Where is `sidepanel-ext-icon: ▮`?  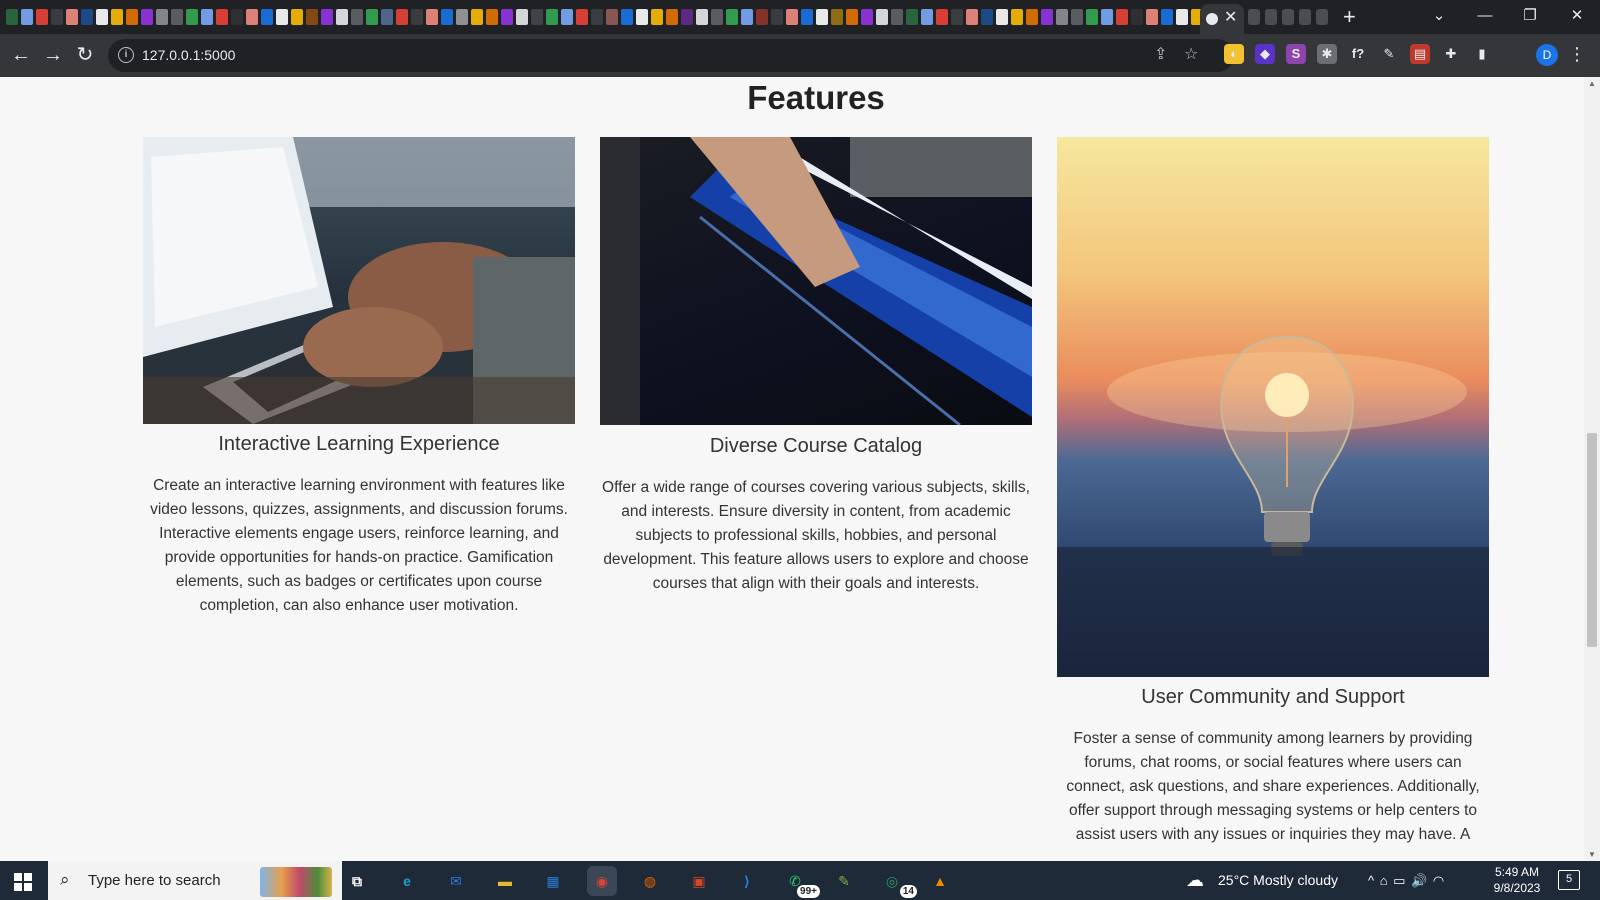 sidepanel-ext-icon: ▮ is located at coordinates (1482, 54).